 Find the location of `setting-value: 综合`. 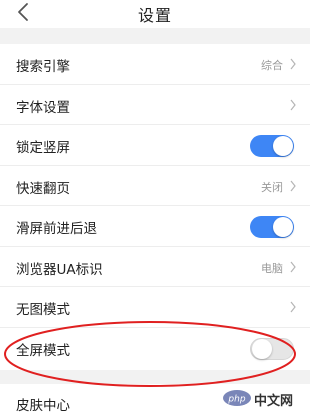

setting-value: 综合 is located at coordinates (272, 65).